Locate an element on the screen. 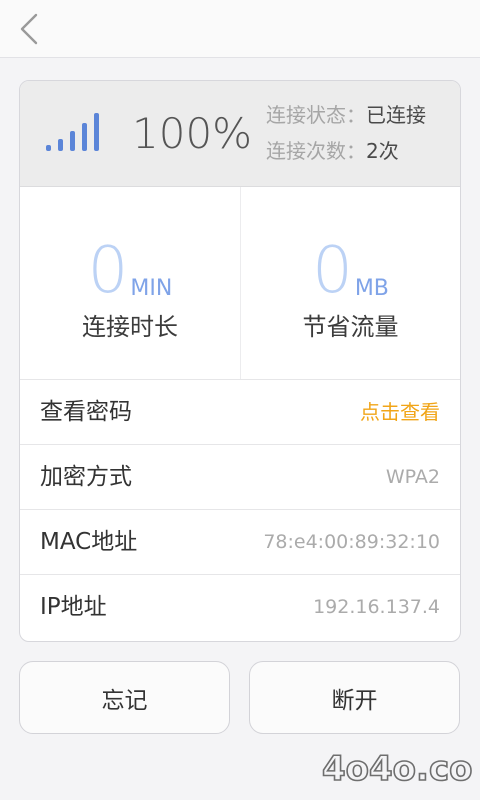 The image size is (480, 800). count-row: 连接次数：2次 is located at coordinates (361, 151).